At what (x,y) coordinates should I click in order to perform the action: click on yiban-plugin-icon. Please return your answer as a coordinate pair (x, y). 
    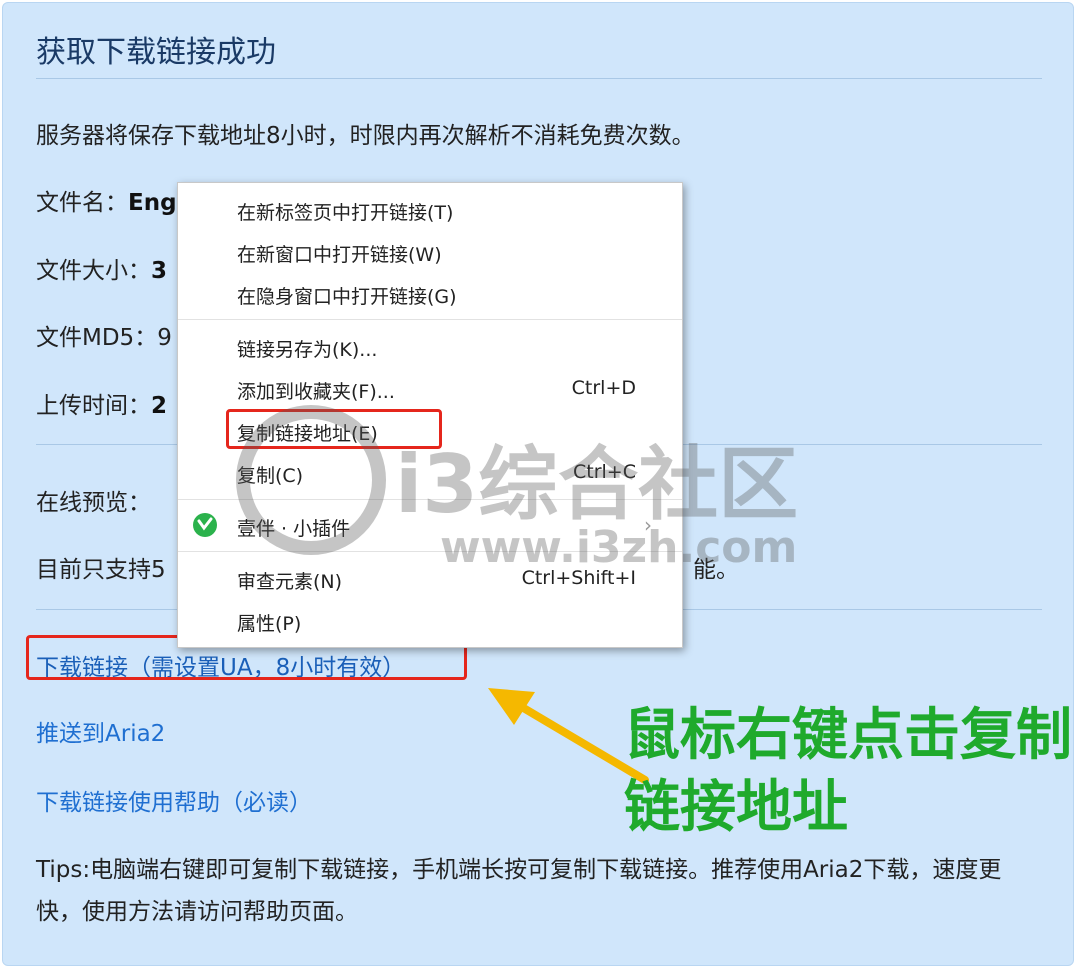
    Looking at the image, I should click on (205, 525).